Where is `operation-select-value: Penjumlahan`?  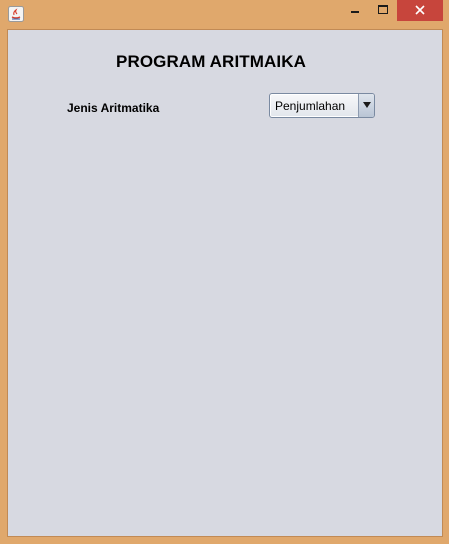
operation-select-value: Penjumlahan is located at coordinates (310, 106).